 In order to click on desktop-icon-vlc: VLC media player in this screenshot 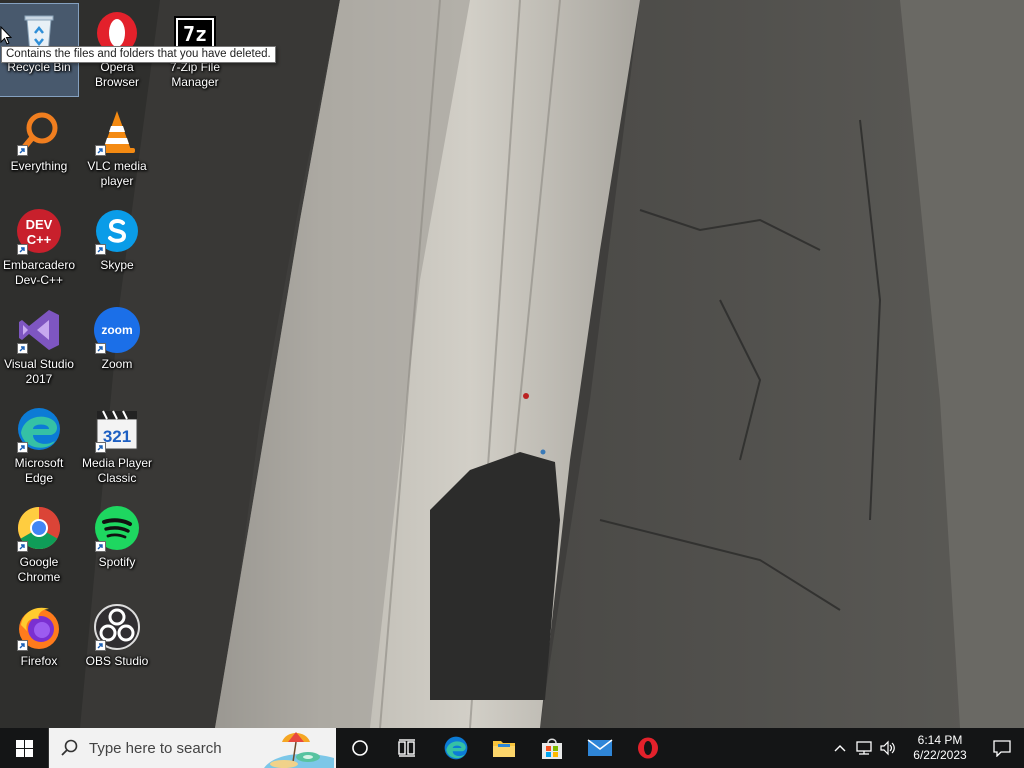, I will do `click(117, 149)`.